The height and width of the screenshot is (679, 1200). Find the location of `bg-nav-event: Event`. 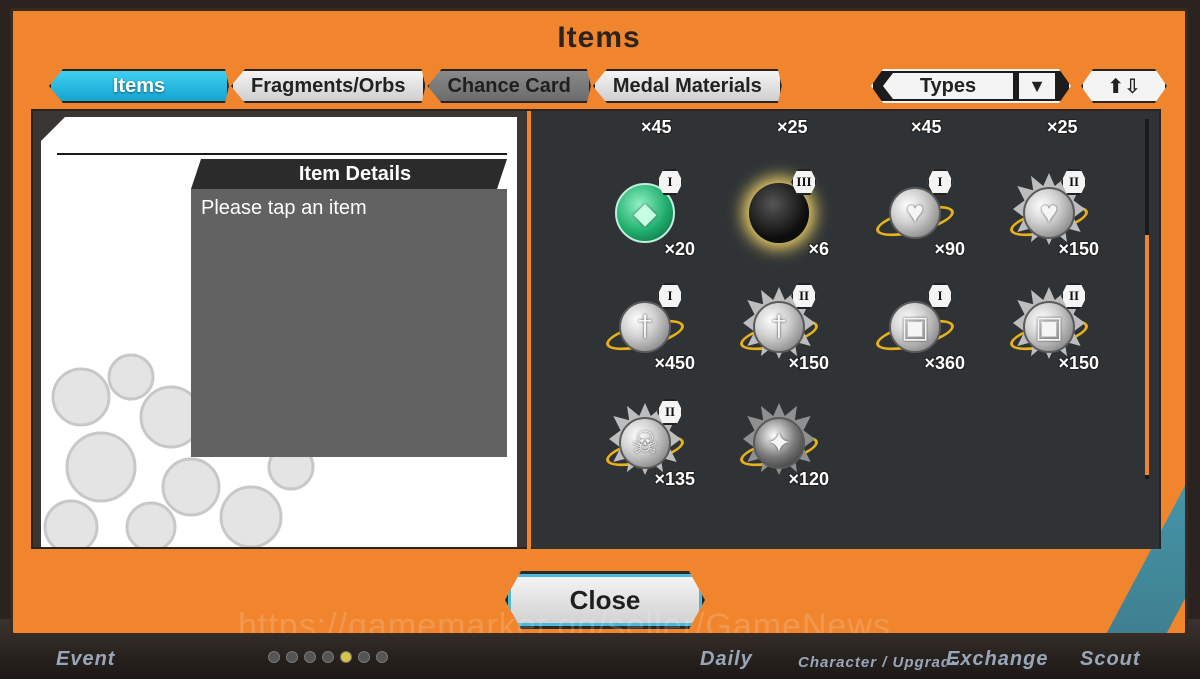

bg-nav-event: Event is located at coordinates (86, 659).